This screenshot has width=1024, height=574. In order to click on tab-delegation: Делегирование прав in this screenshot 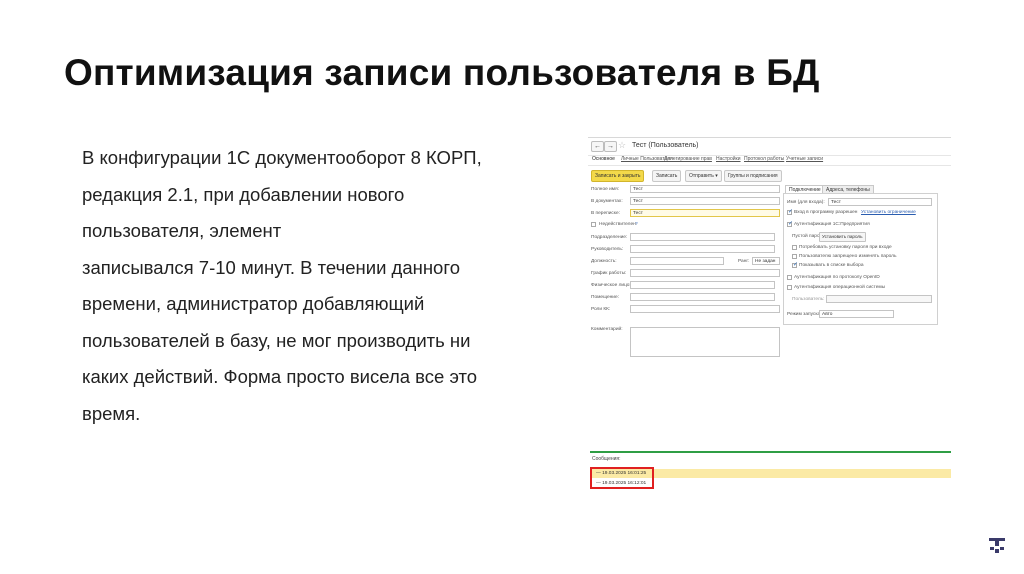, I will do `click(688, 159)`.